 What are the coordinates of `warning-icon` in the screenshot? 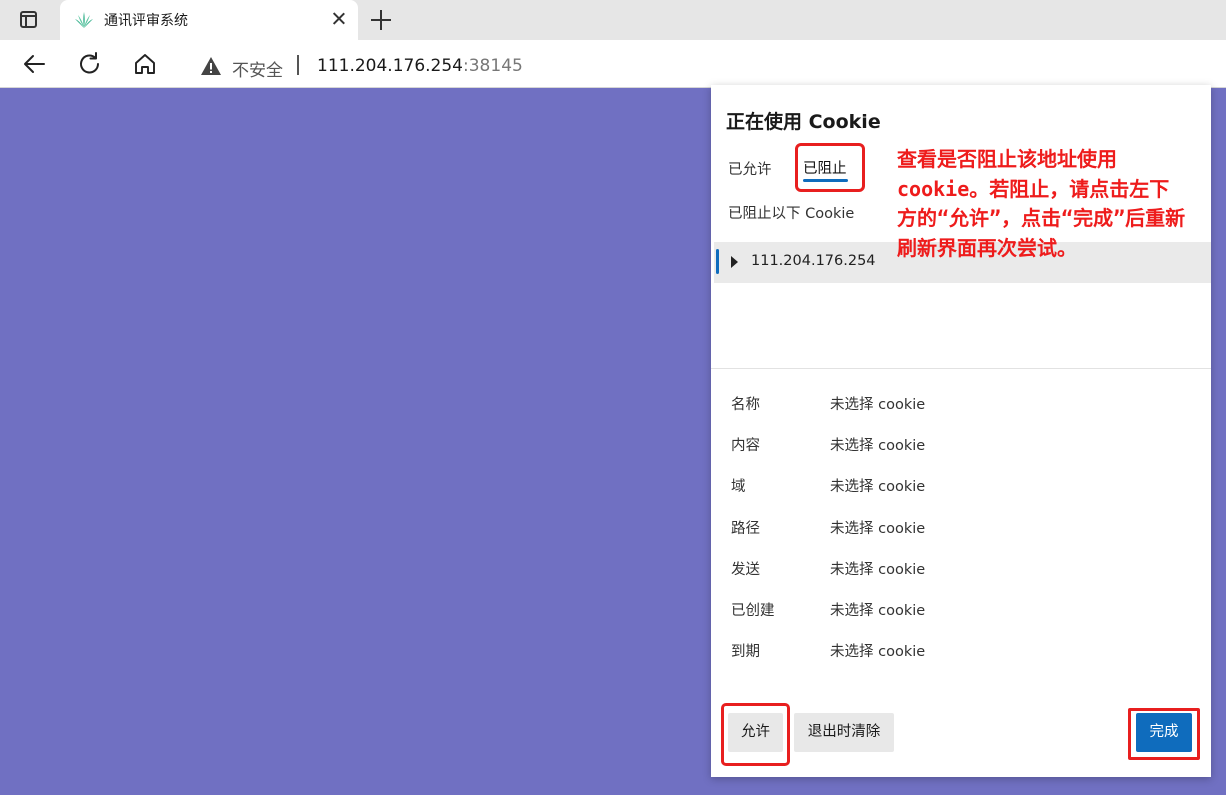 It's located at (211, 66).